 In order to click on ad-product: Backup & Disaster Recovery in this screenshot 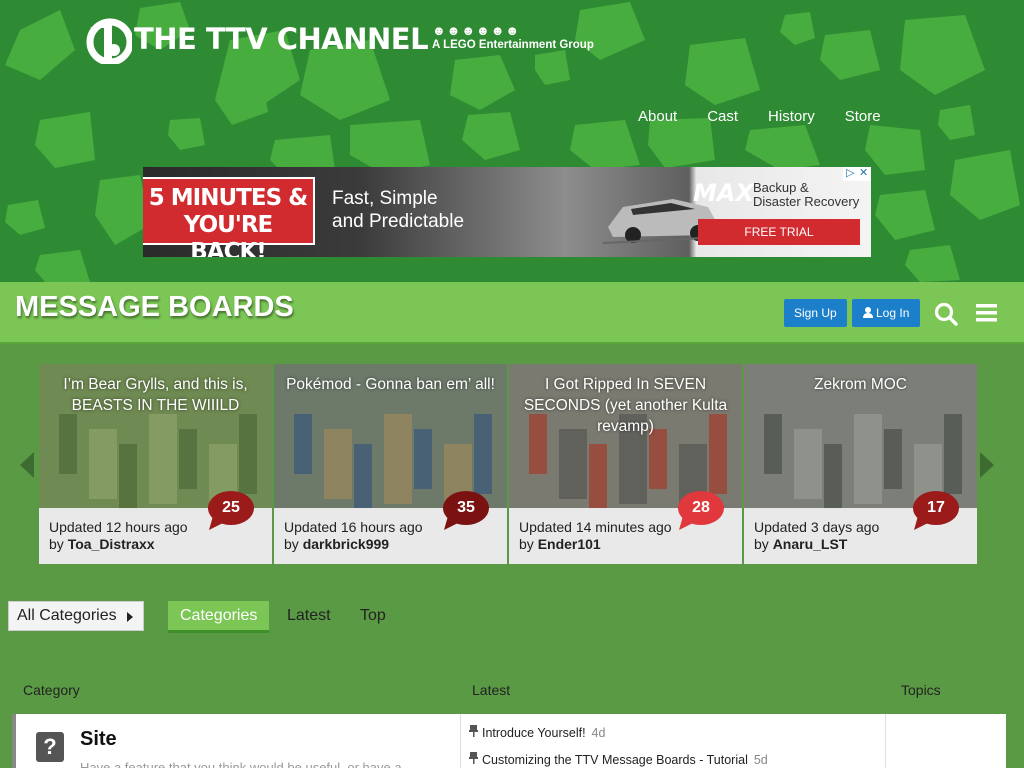, I will do `click(806, 194)`.